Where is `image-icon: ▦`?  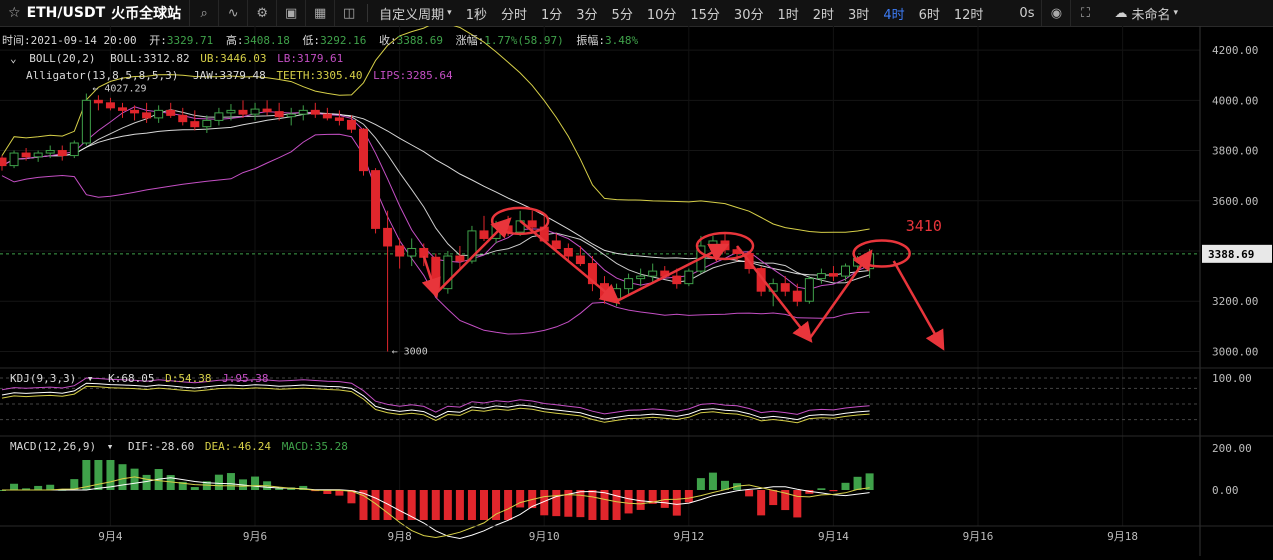 image-icon: ▦ is located at coordinates (319, 13).